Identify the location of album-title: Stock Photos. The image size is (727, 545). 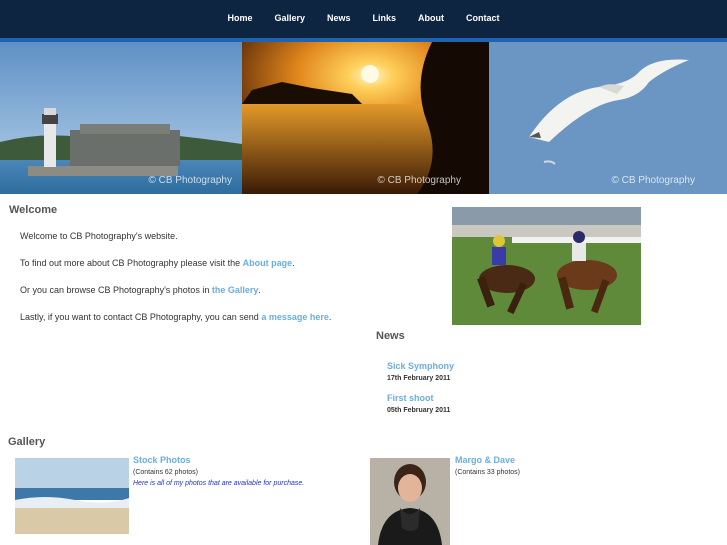
(162, 460).